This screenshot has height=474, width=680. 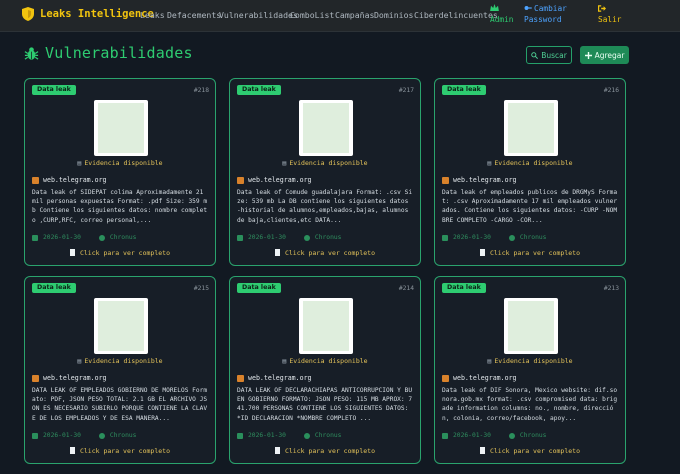 I want to click on logout-link: Salir, so click(x=609, y=16).